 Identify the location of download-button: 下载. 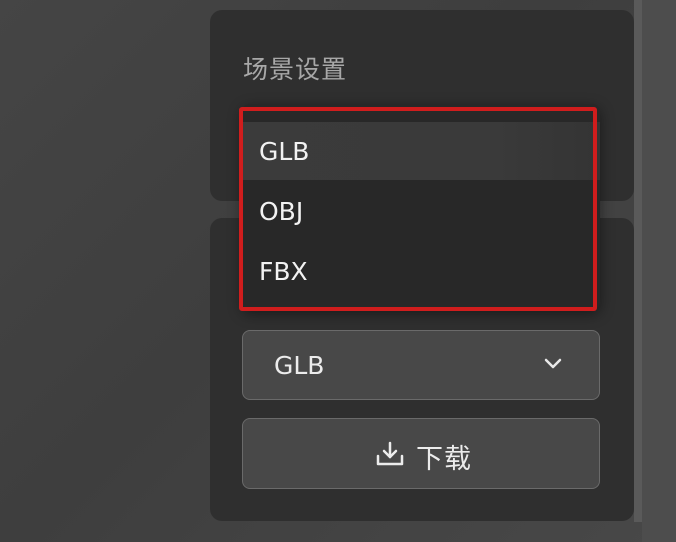
(421, 453).